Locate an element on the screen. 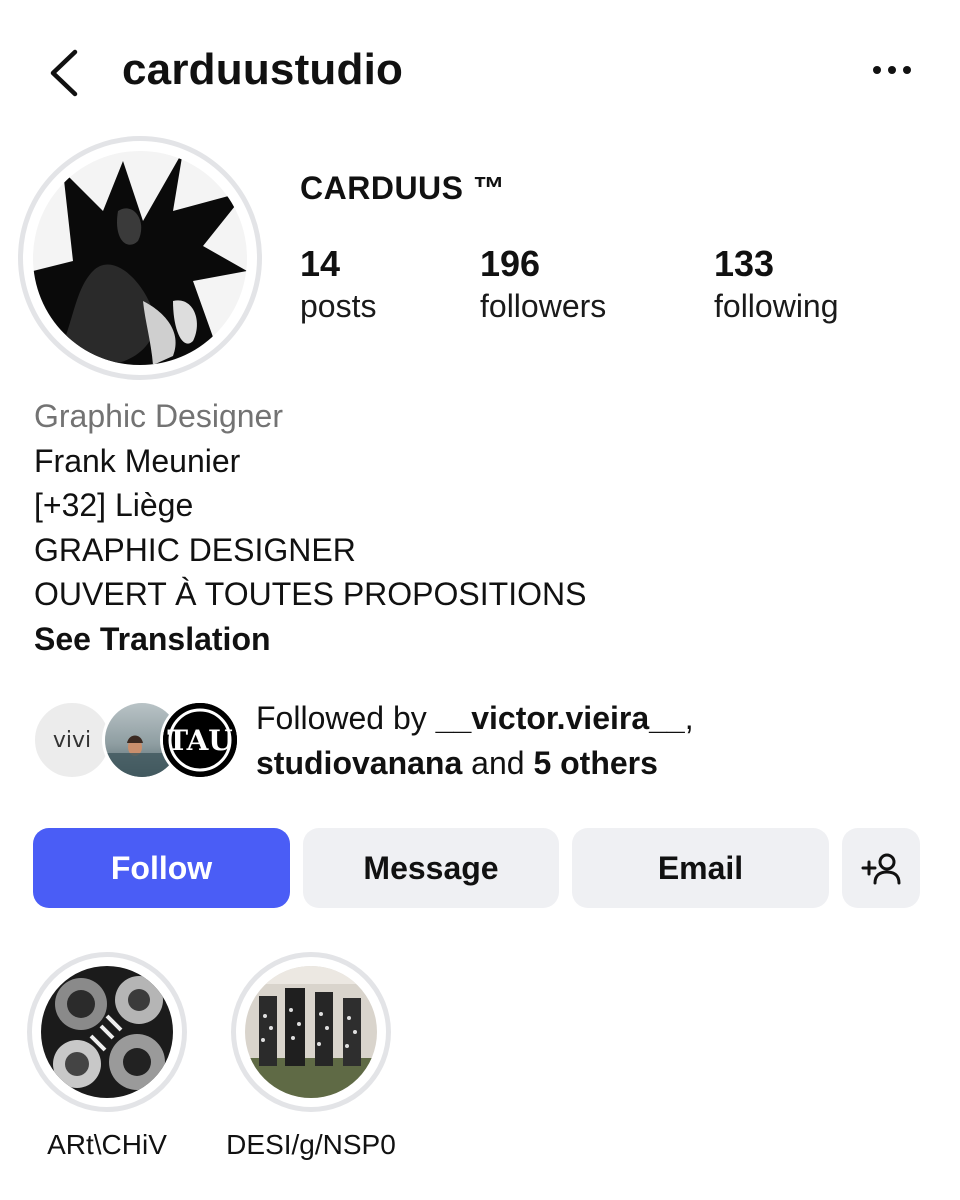  posts-label: posts is located at coordinates (338, 306).